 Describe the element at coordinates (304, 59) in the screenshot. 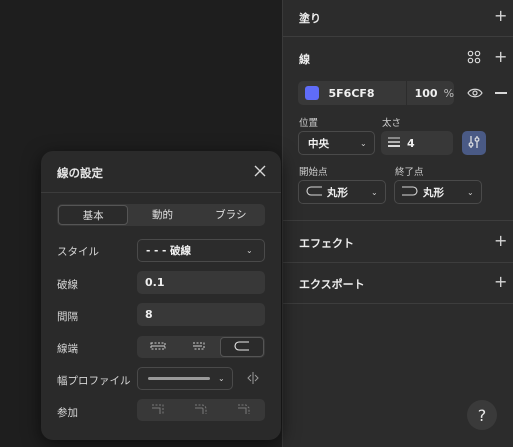

I see `stroke-section-title: 線` at that location.